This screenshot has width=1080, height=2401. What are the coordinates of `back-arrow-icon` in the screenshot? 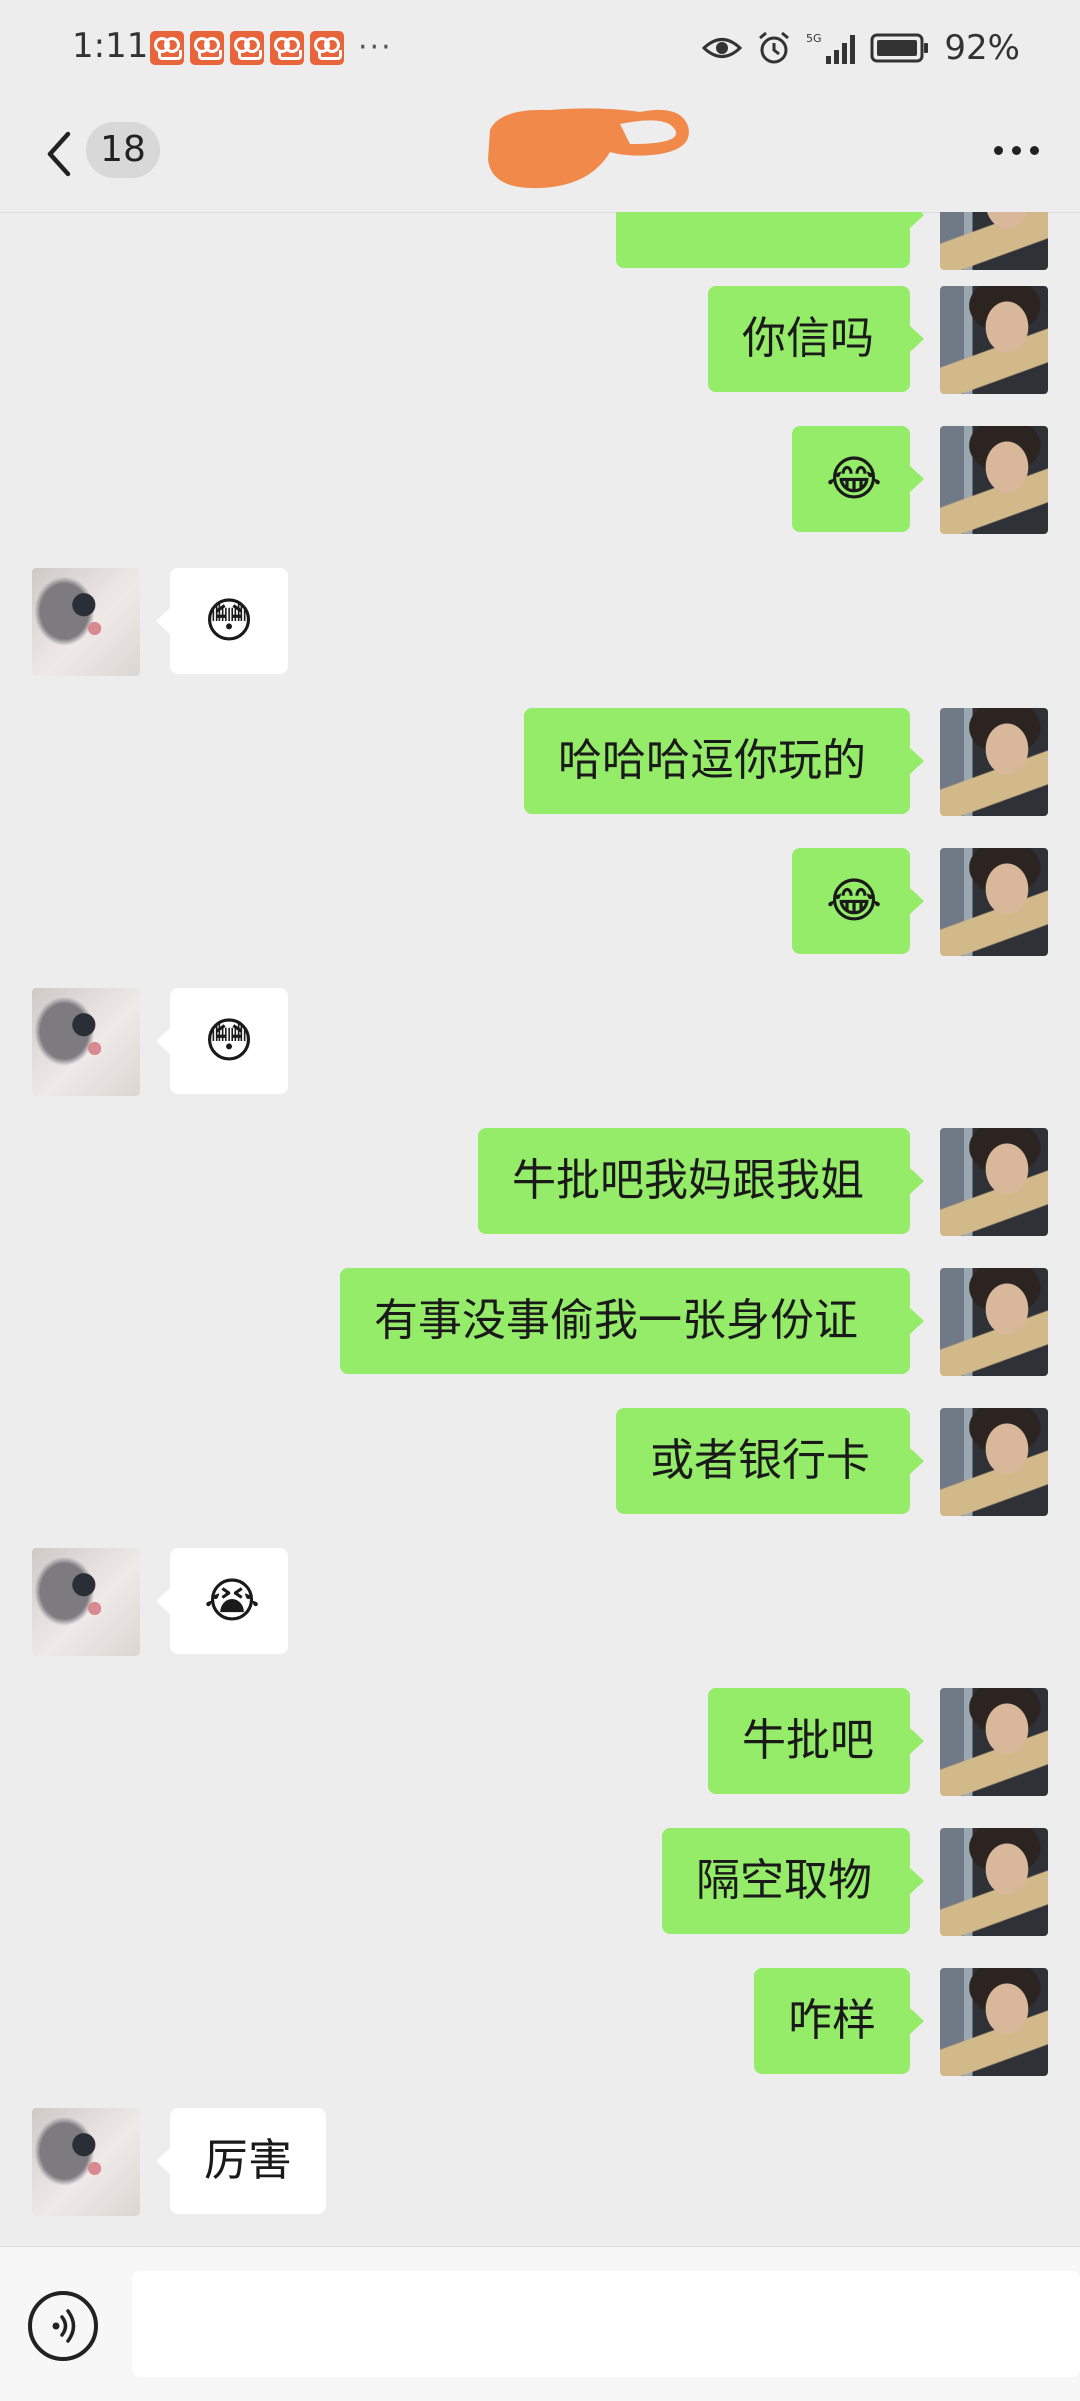 It's located at (60, 154).